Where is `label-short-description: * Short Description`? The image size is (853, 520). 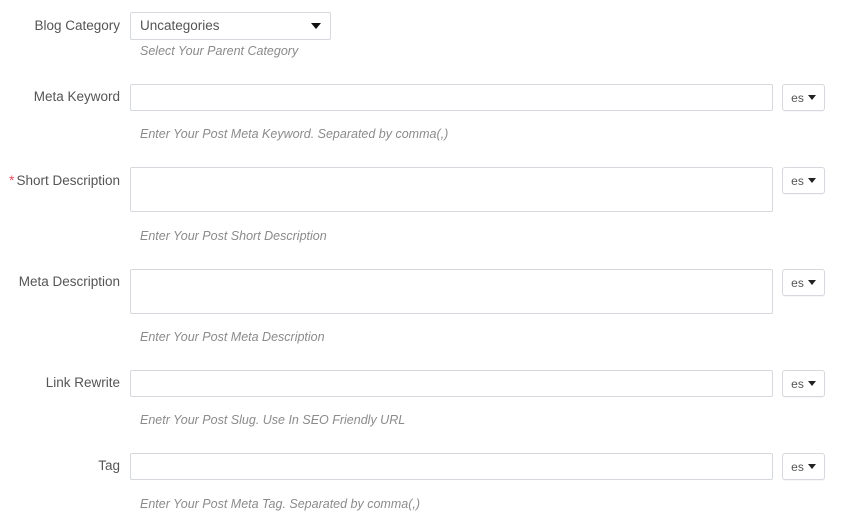 label-short-description: * Short Description is located at coordinates (65, 178).